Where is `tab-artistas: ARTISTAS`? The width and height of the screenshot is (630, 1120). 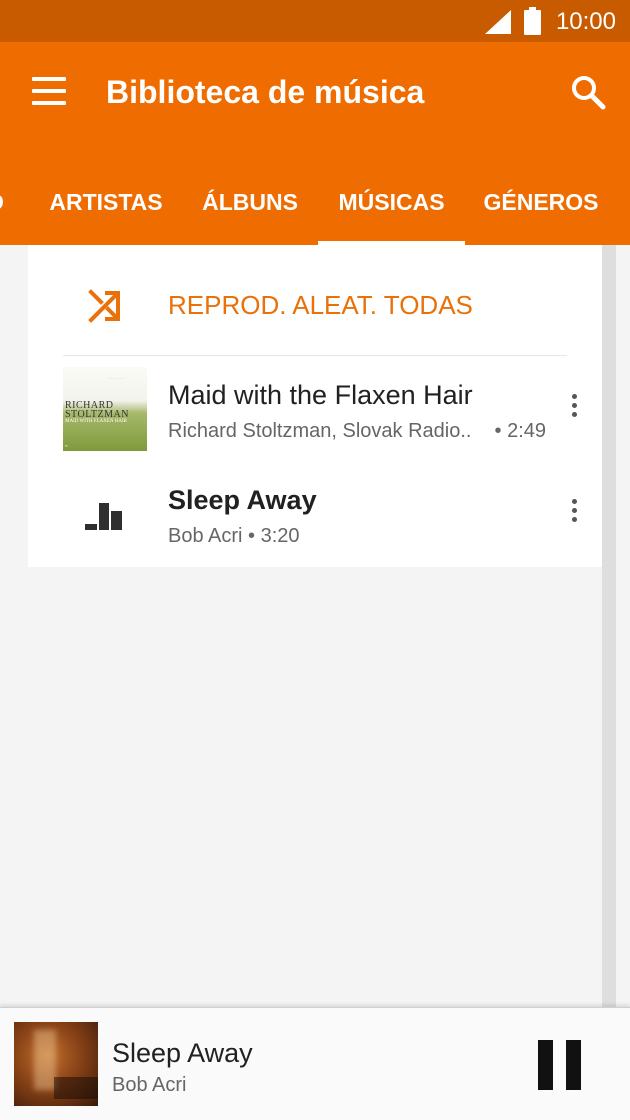 tab-artistas: ARTISTAS is located at coordinates (106, 211).